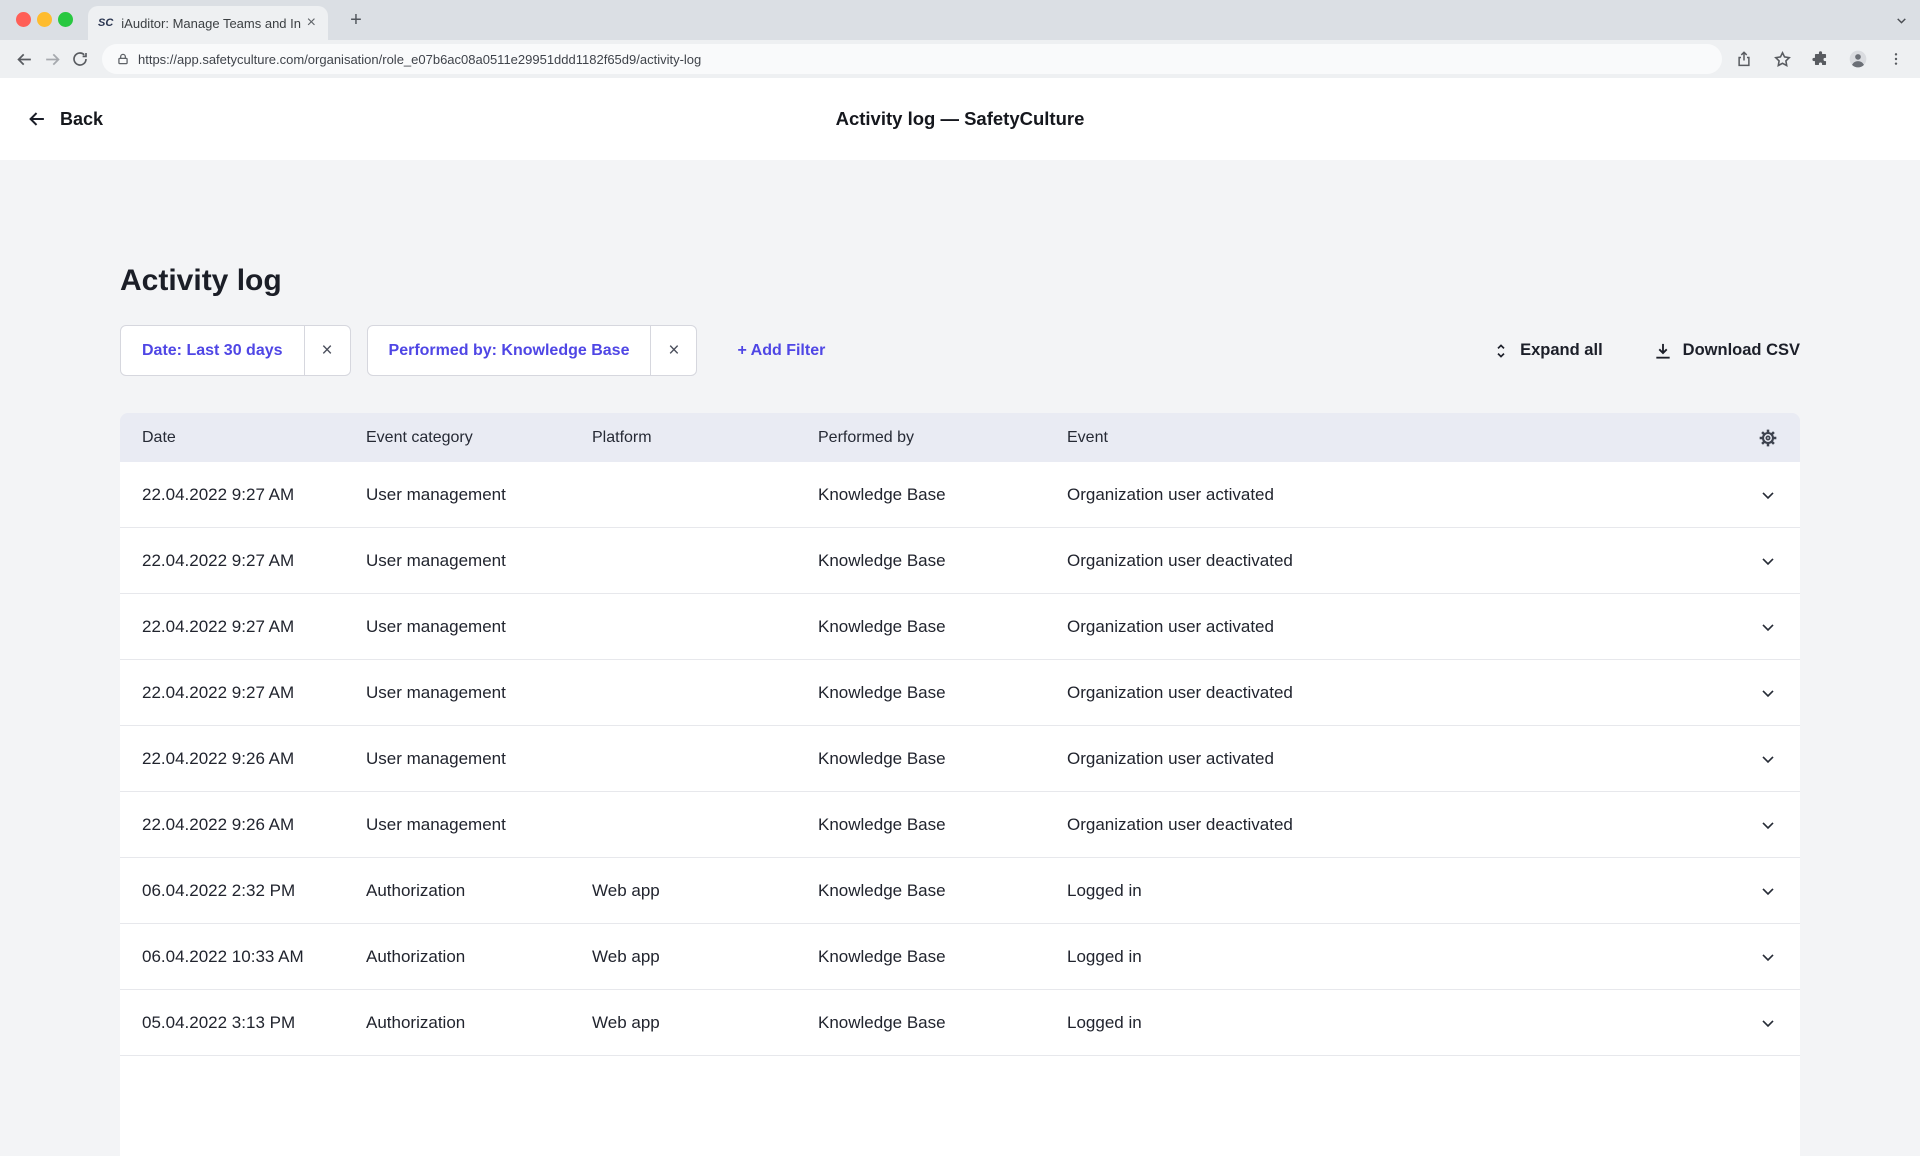 The image size is (1920, 1156). I want to click on page-title: Activity log, so click(201, 280).